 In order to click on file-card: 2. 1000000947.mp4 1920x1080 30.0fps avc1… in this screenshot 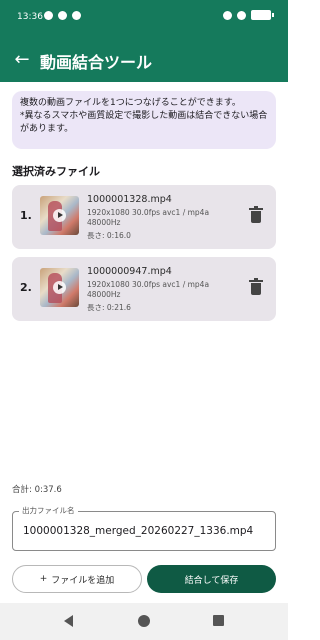, I will do `click(144, 289)`.